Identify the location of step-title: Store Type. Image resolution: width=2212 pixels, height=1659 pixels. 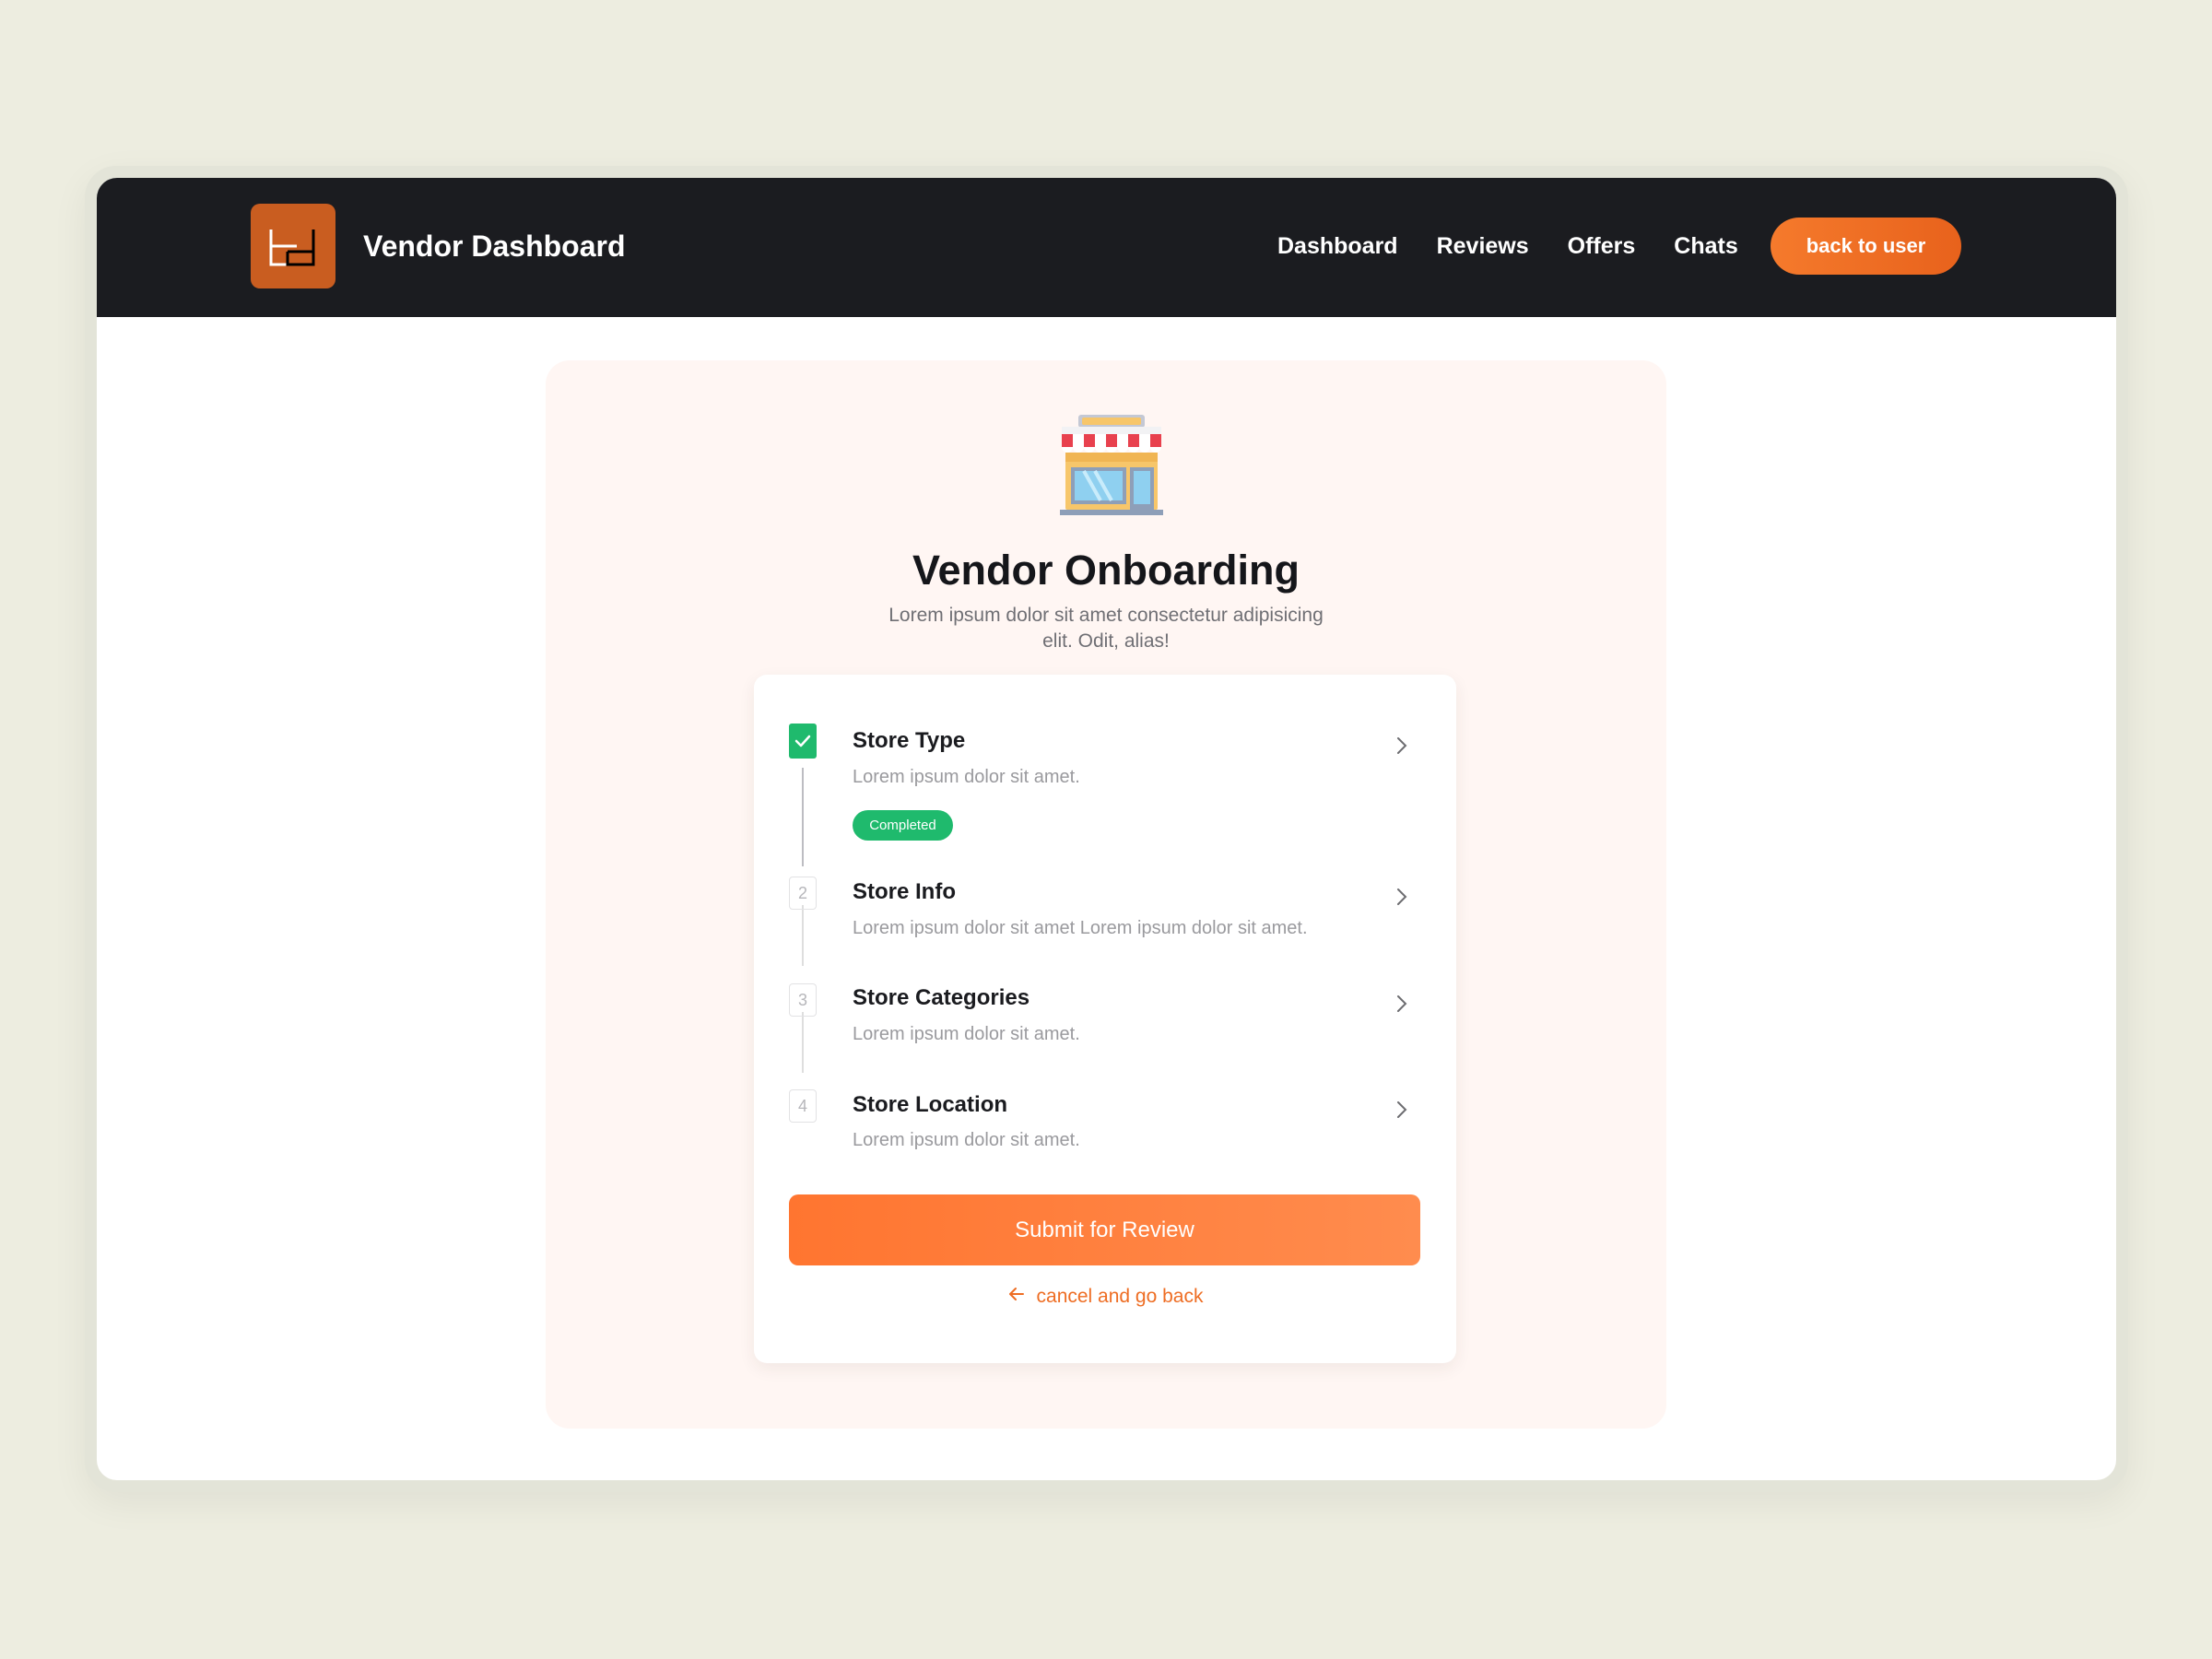
(909, 740).